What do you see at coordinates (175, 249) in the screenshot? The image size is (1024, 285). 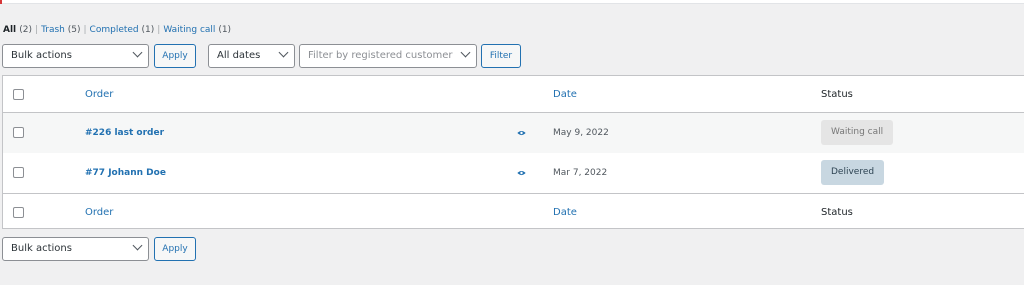 I see `apply-button-bottom: Apply` at bounding box center [175, 249].